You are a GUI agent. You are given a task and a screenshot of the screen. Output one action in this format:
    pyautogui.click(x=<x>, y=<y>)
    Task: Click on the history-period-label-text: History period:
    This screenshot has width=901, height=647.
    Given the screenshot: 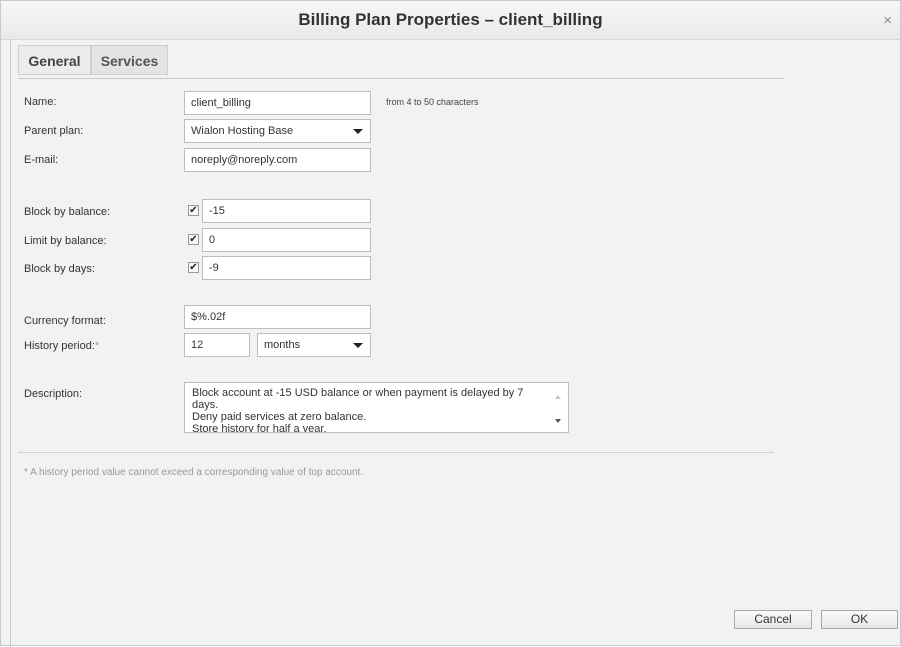 What is the action you would take?
    pyautogui.click(x=59, y=346)
    